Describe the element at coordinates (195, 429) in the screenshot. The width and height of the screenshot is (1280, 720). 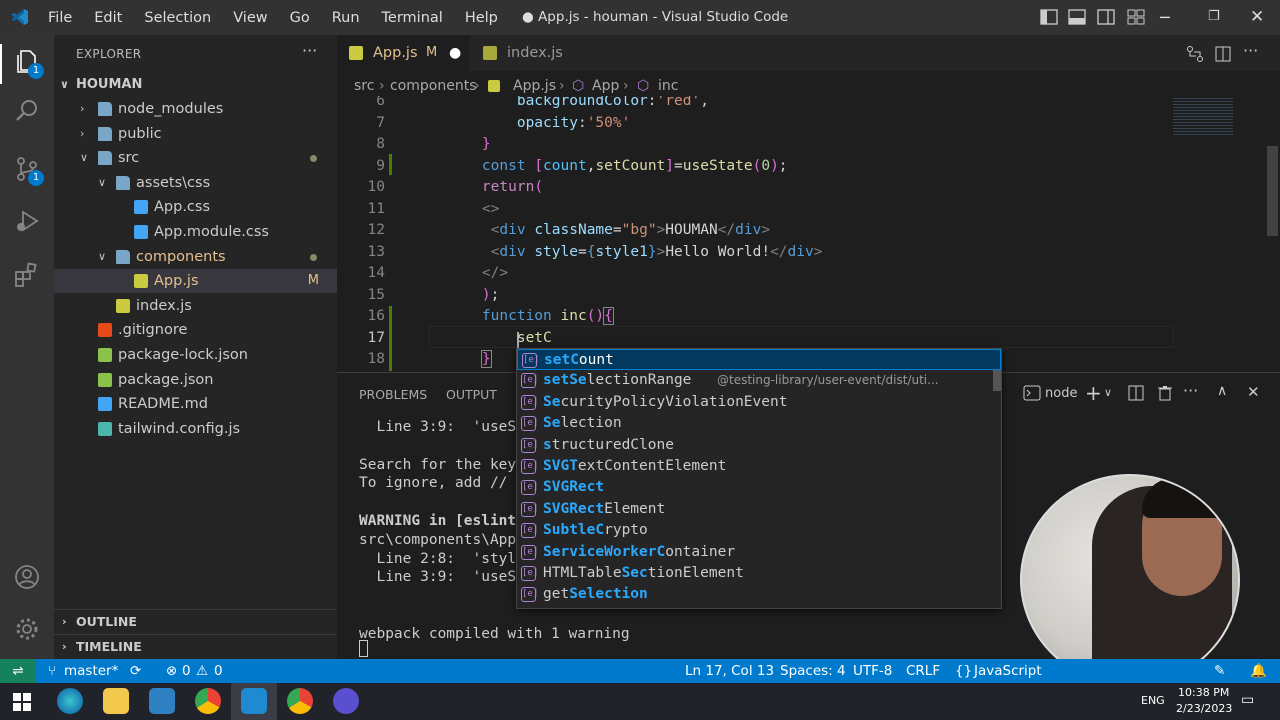
I see `tree-item: tailwind.config.js` at that location.